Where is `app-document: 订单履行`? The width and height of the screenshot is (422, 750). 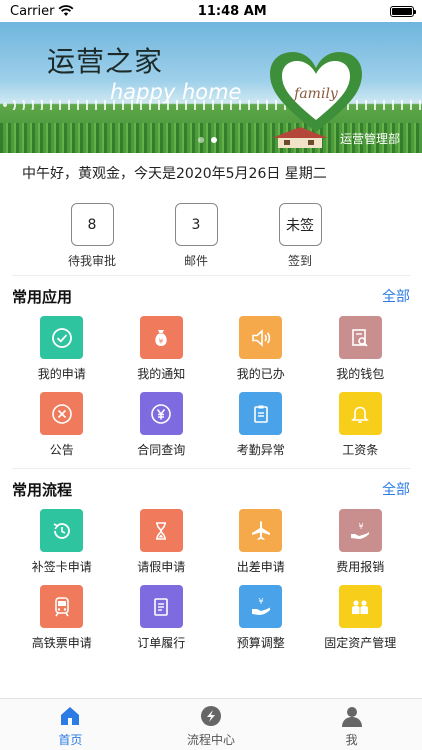
app-document: 订单履行 is located at coordinates (162, 618).